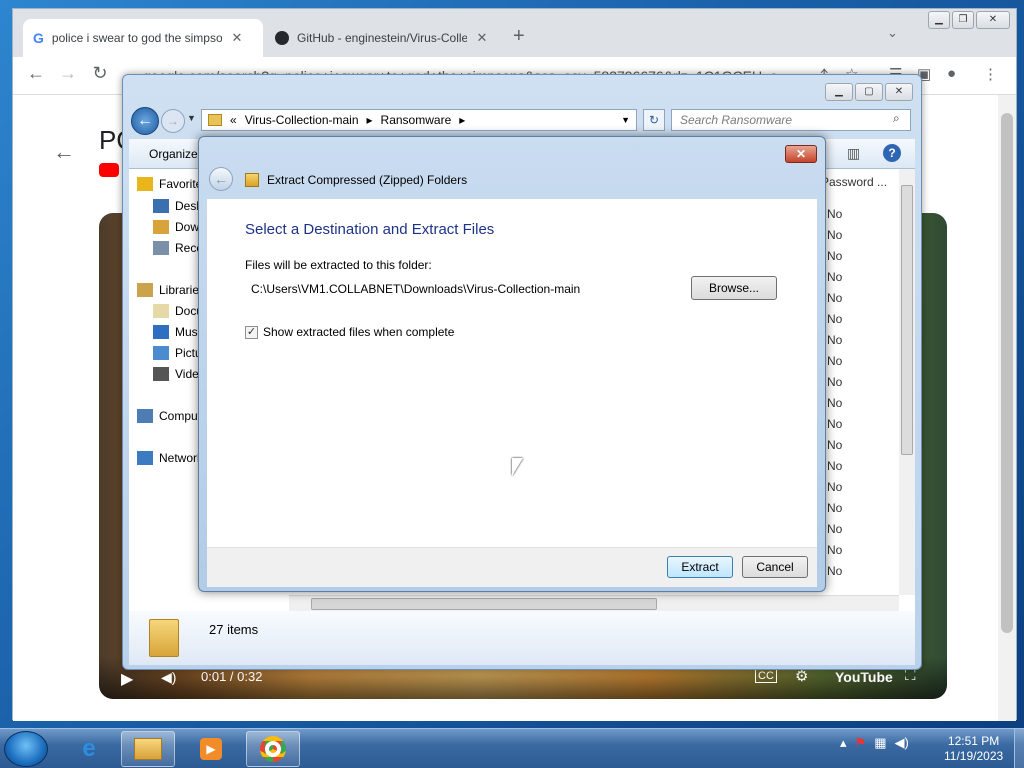 This screenshot has height=768, width=1024. I want to click on show-hidden-icons-icon: ▴, so click(843, 743).